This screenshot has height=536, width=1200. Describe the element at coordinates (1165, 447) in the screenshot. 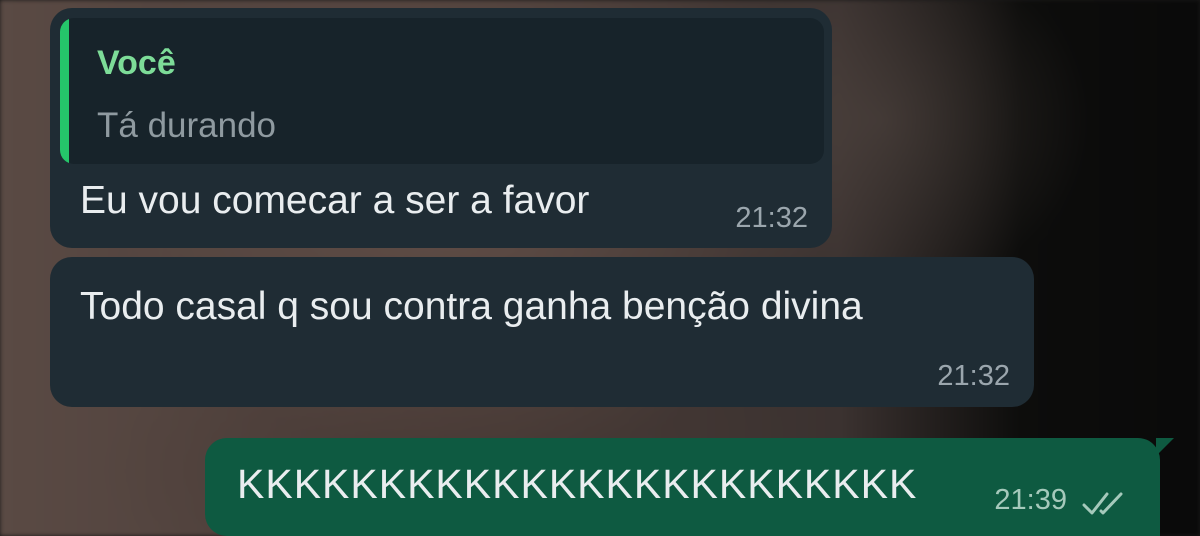

I see `bubble-tail` at that location.